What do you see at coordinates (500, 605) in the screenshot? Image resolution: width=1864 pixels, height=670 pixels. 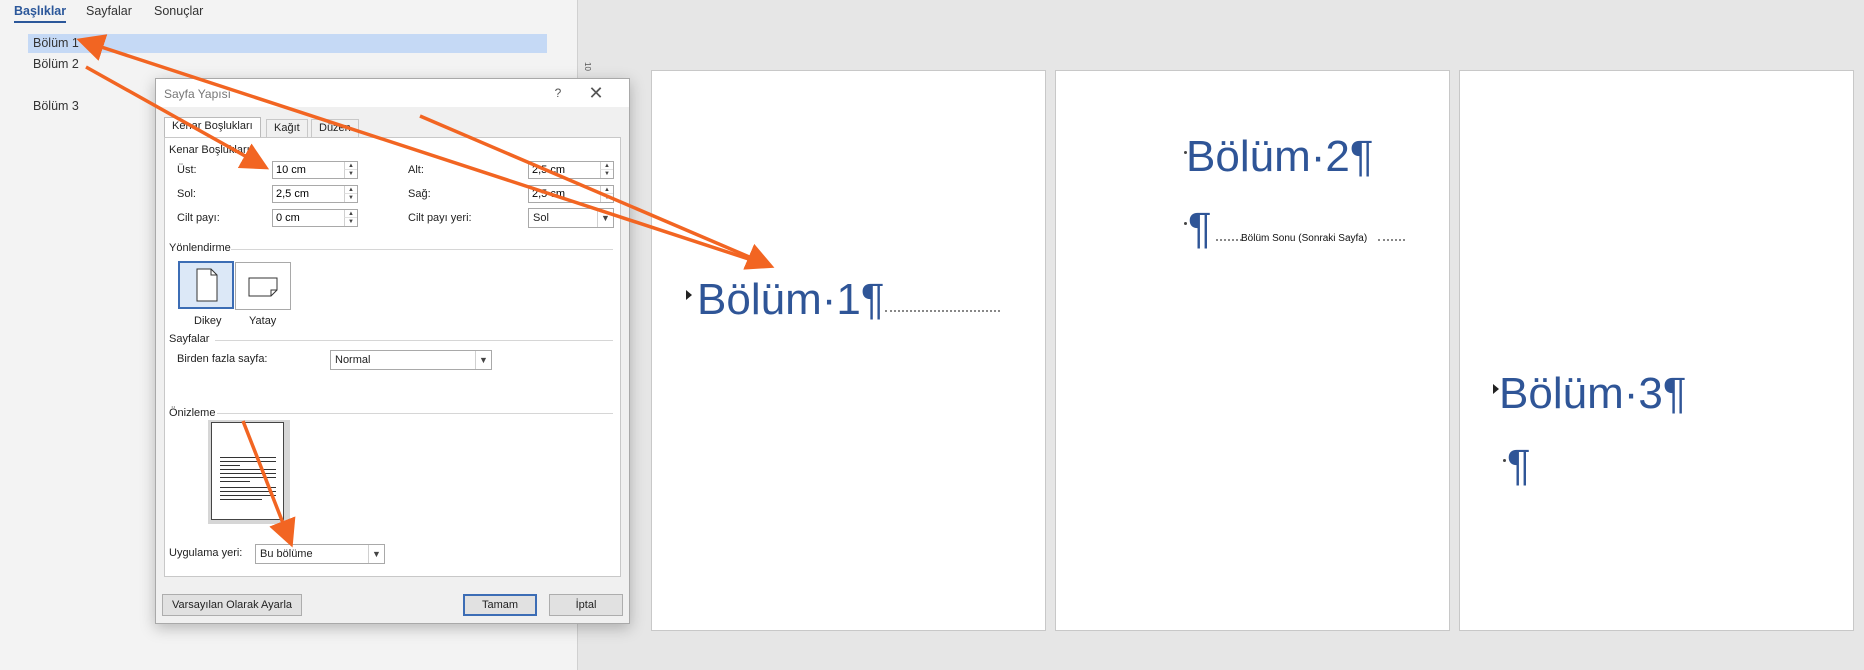 I see `ok-button: Tamam` at bounding box center [500, 605].